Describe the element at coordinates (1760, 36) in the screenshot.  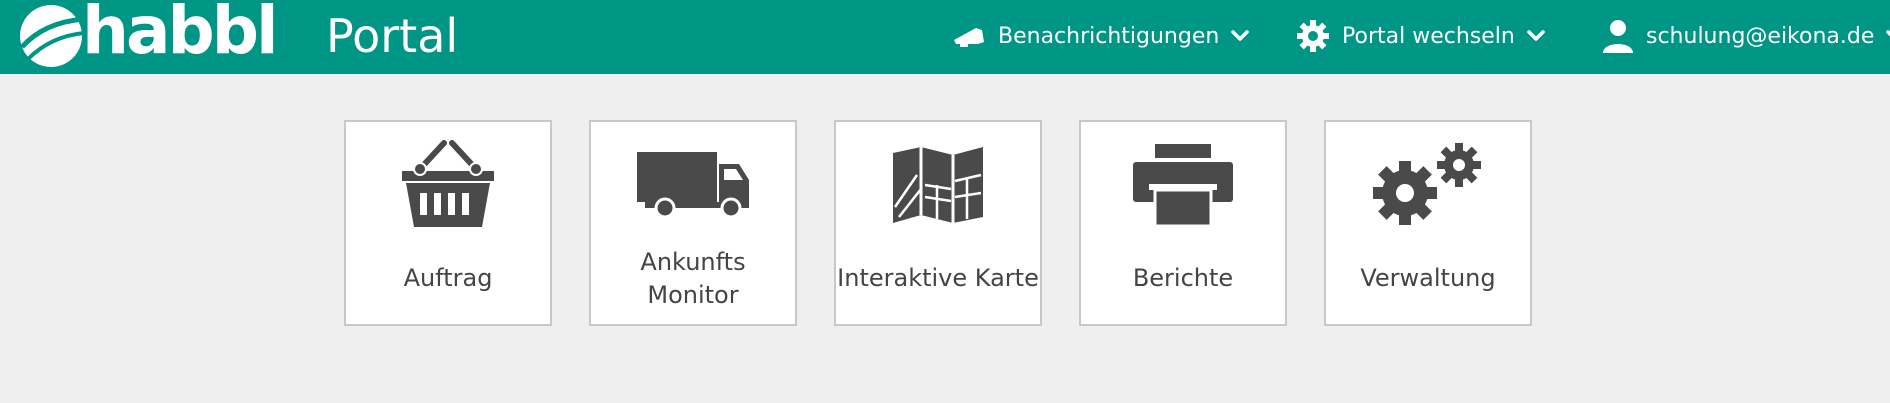
I see `user-email-label: schulung@eikona.de` at that location.